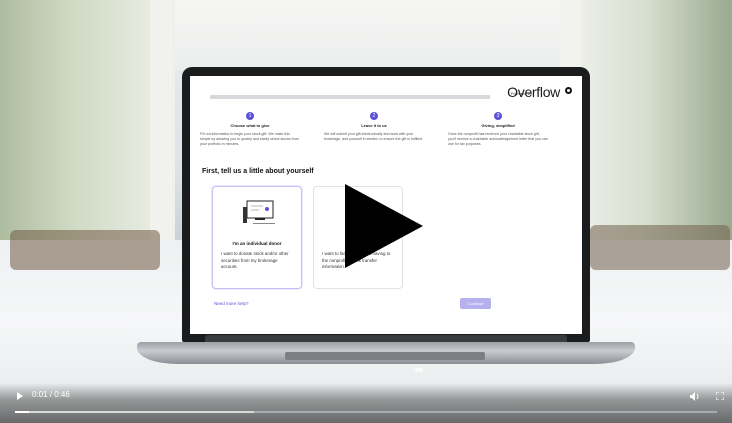 This screenshot has height=423, width=732. Describe the element at coordinates (231, 303) in the screenshot. I see `need-more-help-link: Need more help?` at that location.